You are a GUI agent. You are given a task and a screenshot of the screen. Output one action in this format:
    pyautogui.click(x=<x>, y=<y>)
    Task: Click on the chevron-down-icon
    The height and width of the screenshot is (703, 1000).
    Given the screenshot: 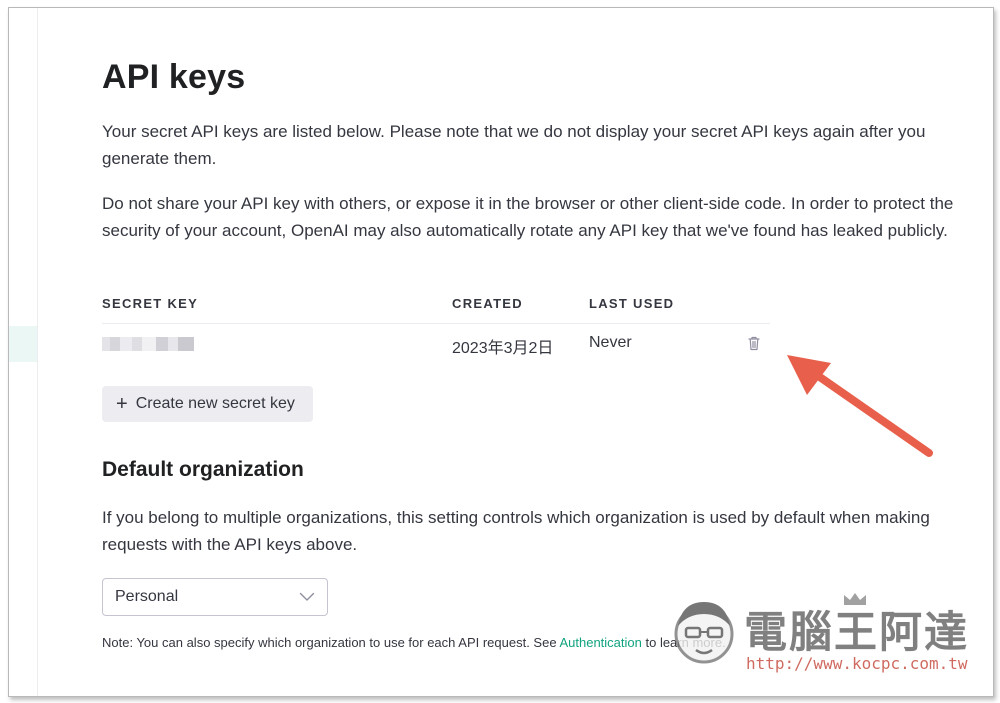 What is the action you would take?
    pyautogui.click(x=307, y=596)
    